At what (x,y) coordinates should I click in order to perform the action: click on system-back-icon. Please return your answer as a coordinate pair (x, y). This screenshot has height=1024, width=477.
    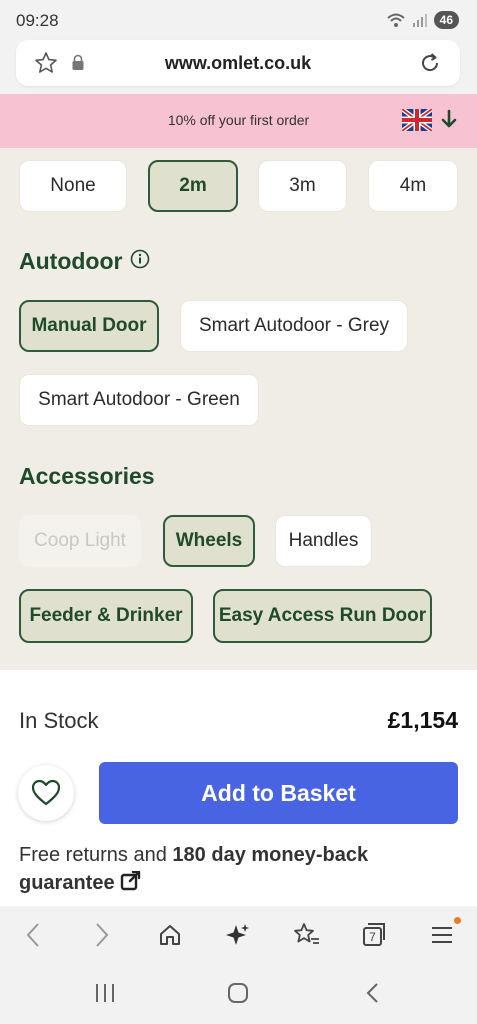
    Looking at the image, I should click on (372, 993).